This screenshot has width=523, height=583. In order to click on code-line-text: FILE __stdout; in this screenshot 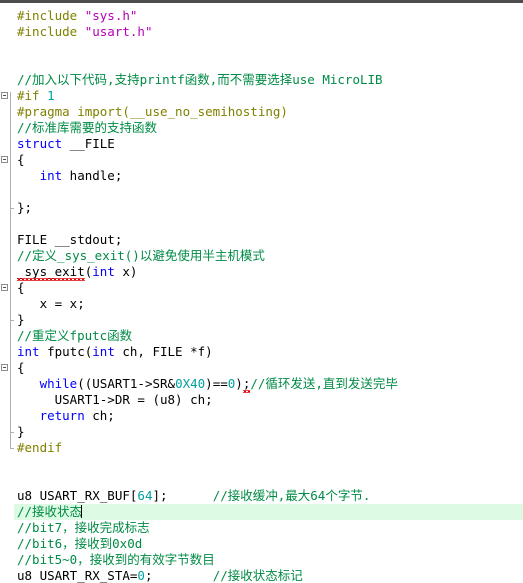, I will do `click(61, 240)`.